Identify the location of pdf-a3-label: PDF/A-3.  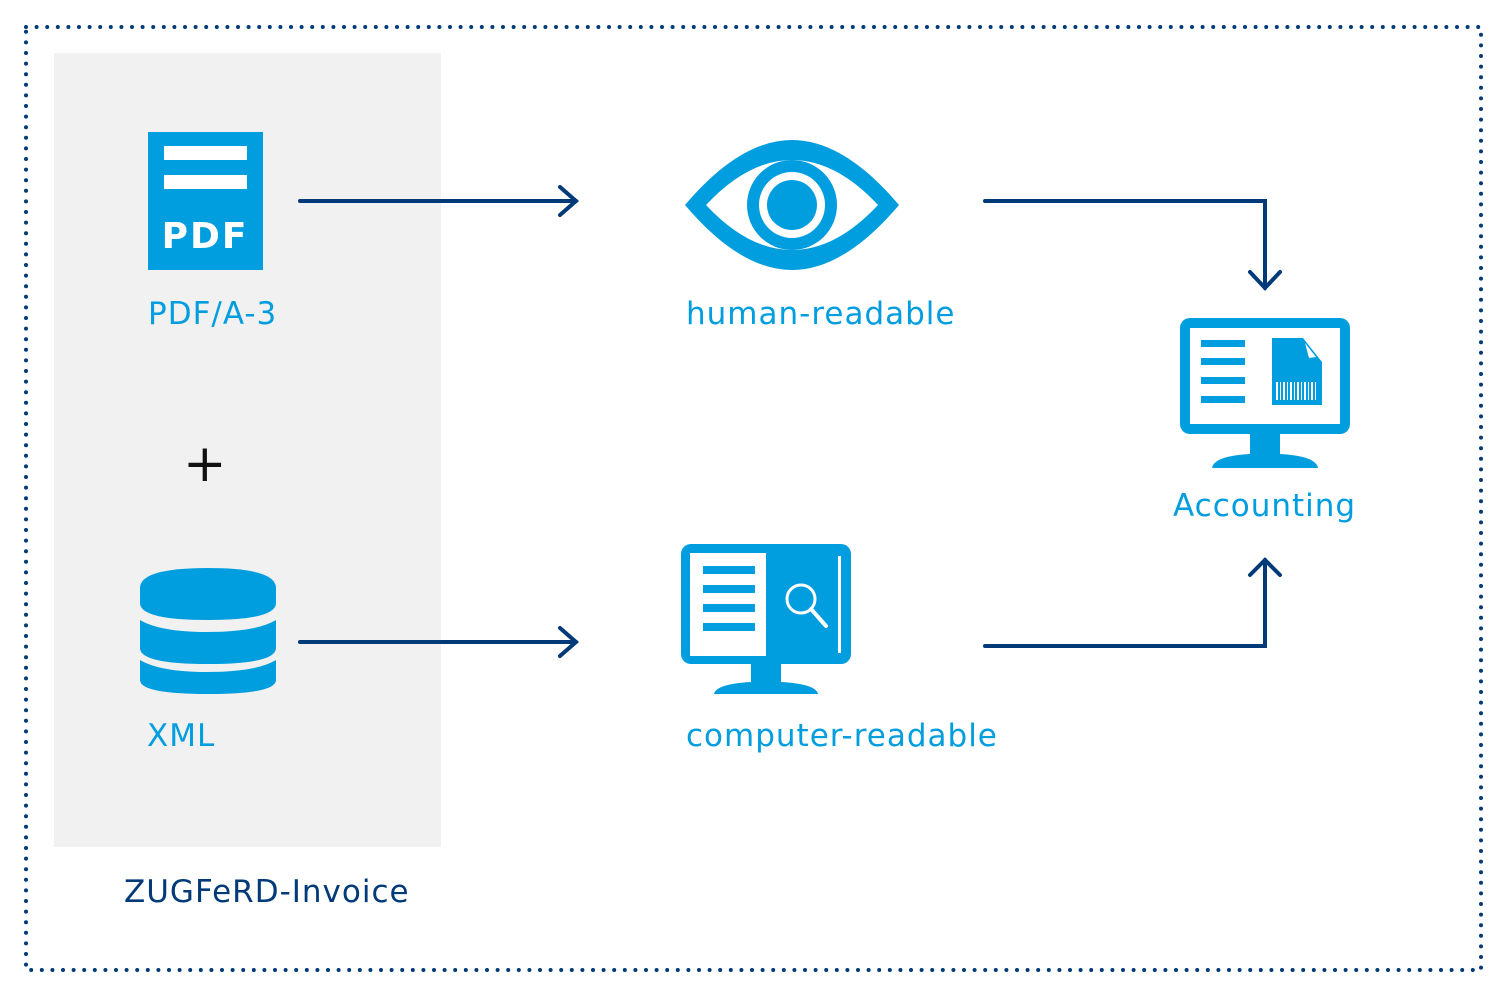
(213, 314).